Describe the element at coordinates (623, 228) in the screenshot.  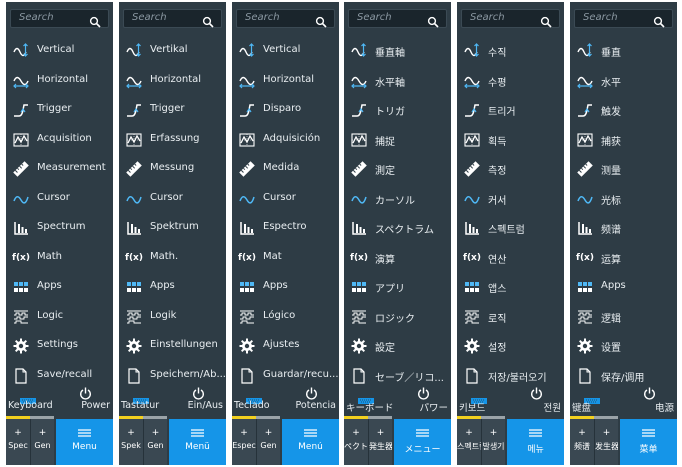
I see `menu-item-spectrum: 频谱` at that location.